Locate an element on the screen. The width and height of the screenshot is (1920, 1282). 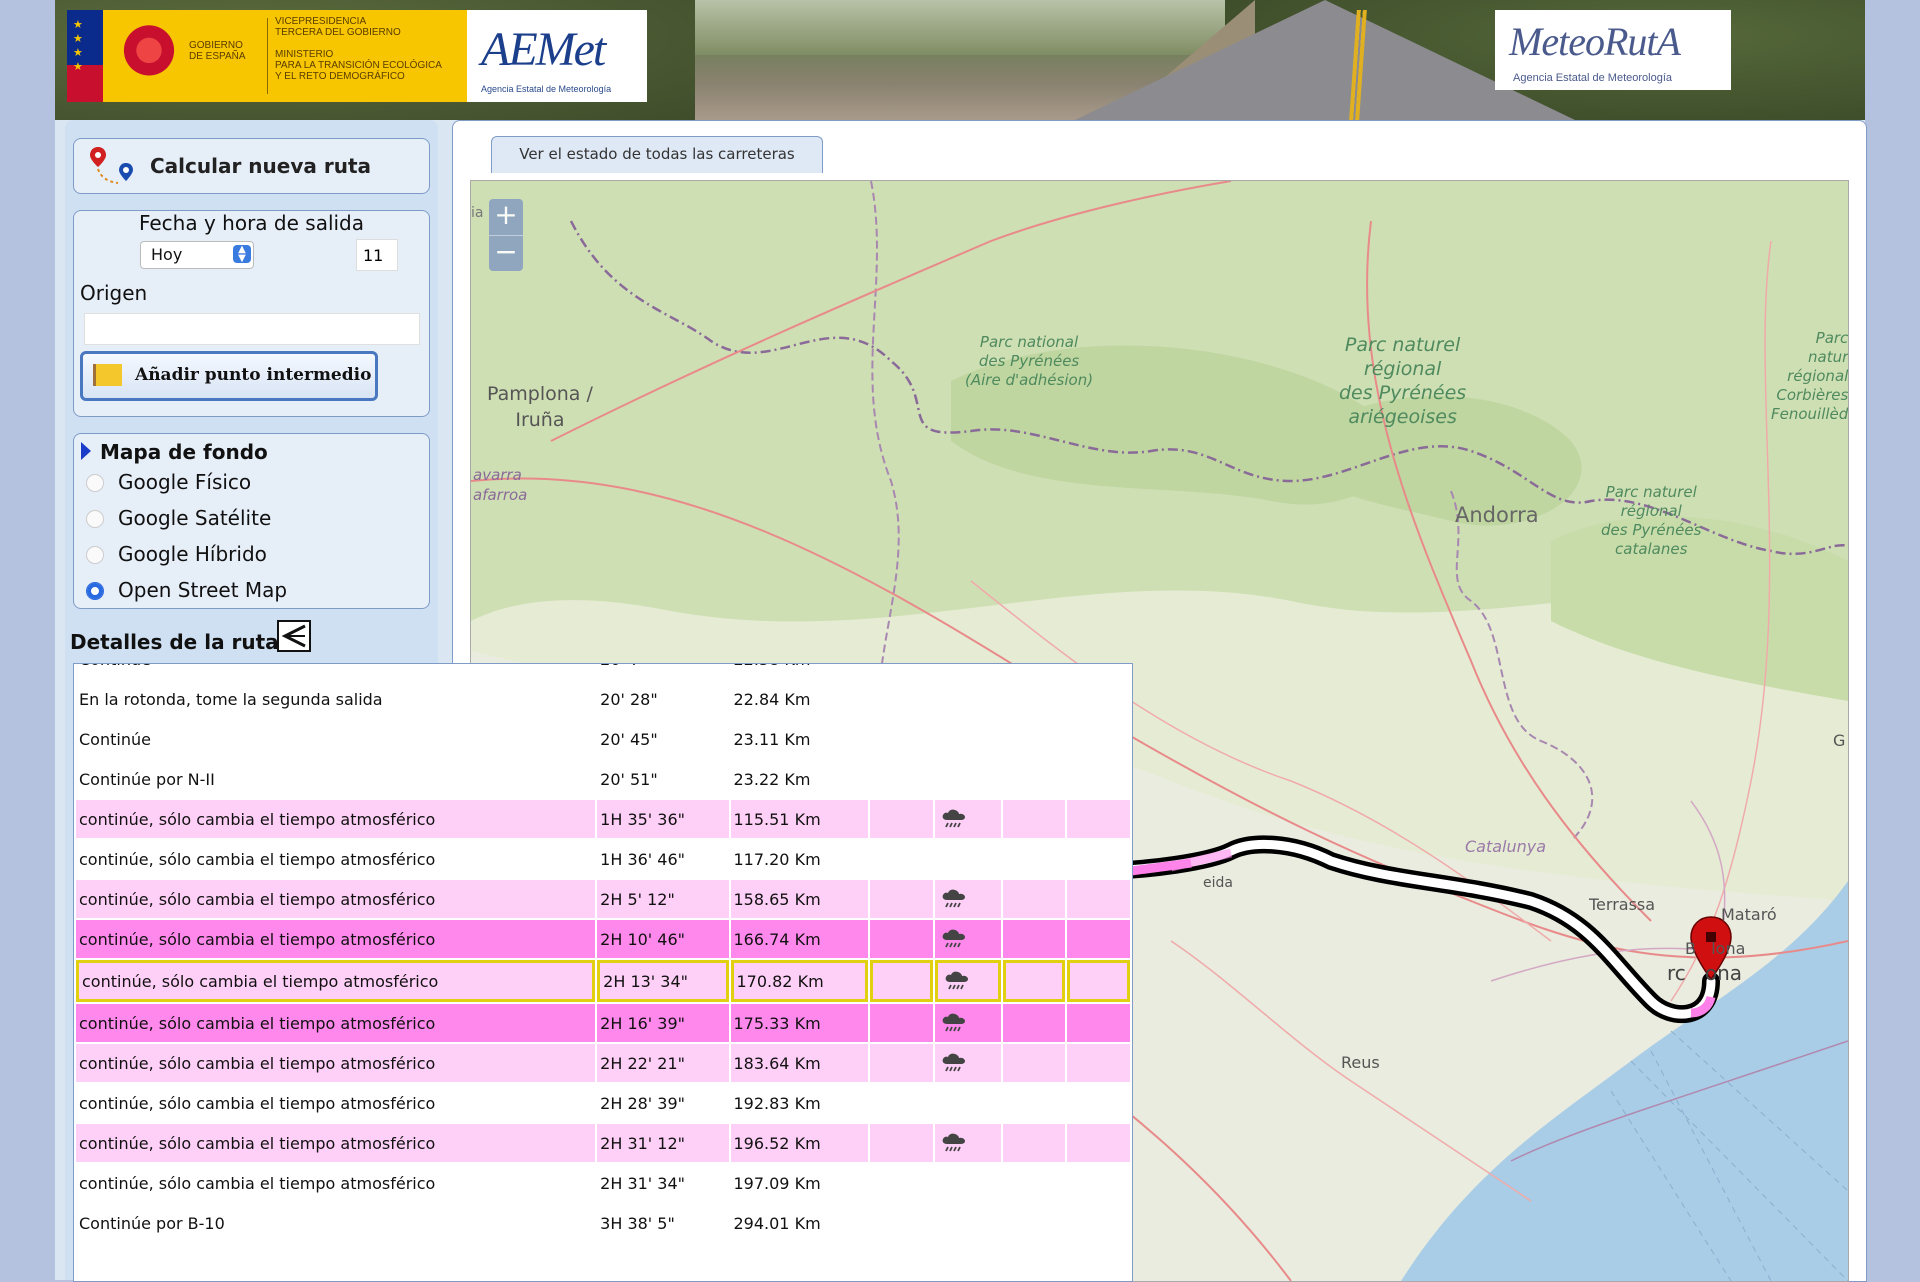
expand-triangle-icon is located at coordinates (86, 451).